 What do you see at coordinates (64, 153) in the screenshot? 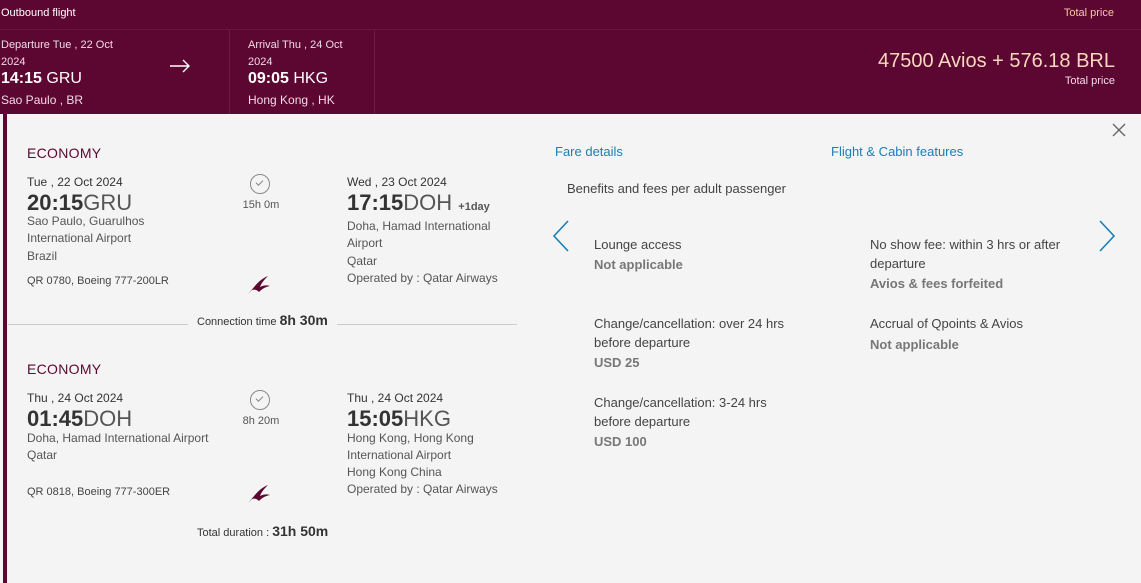
I see `segment-1-cabin: ECONOMY` at bounding box center [64, 153].